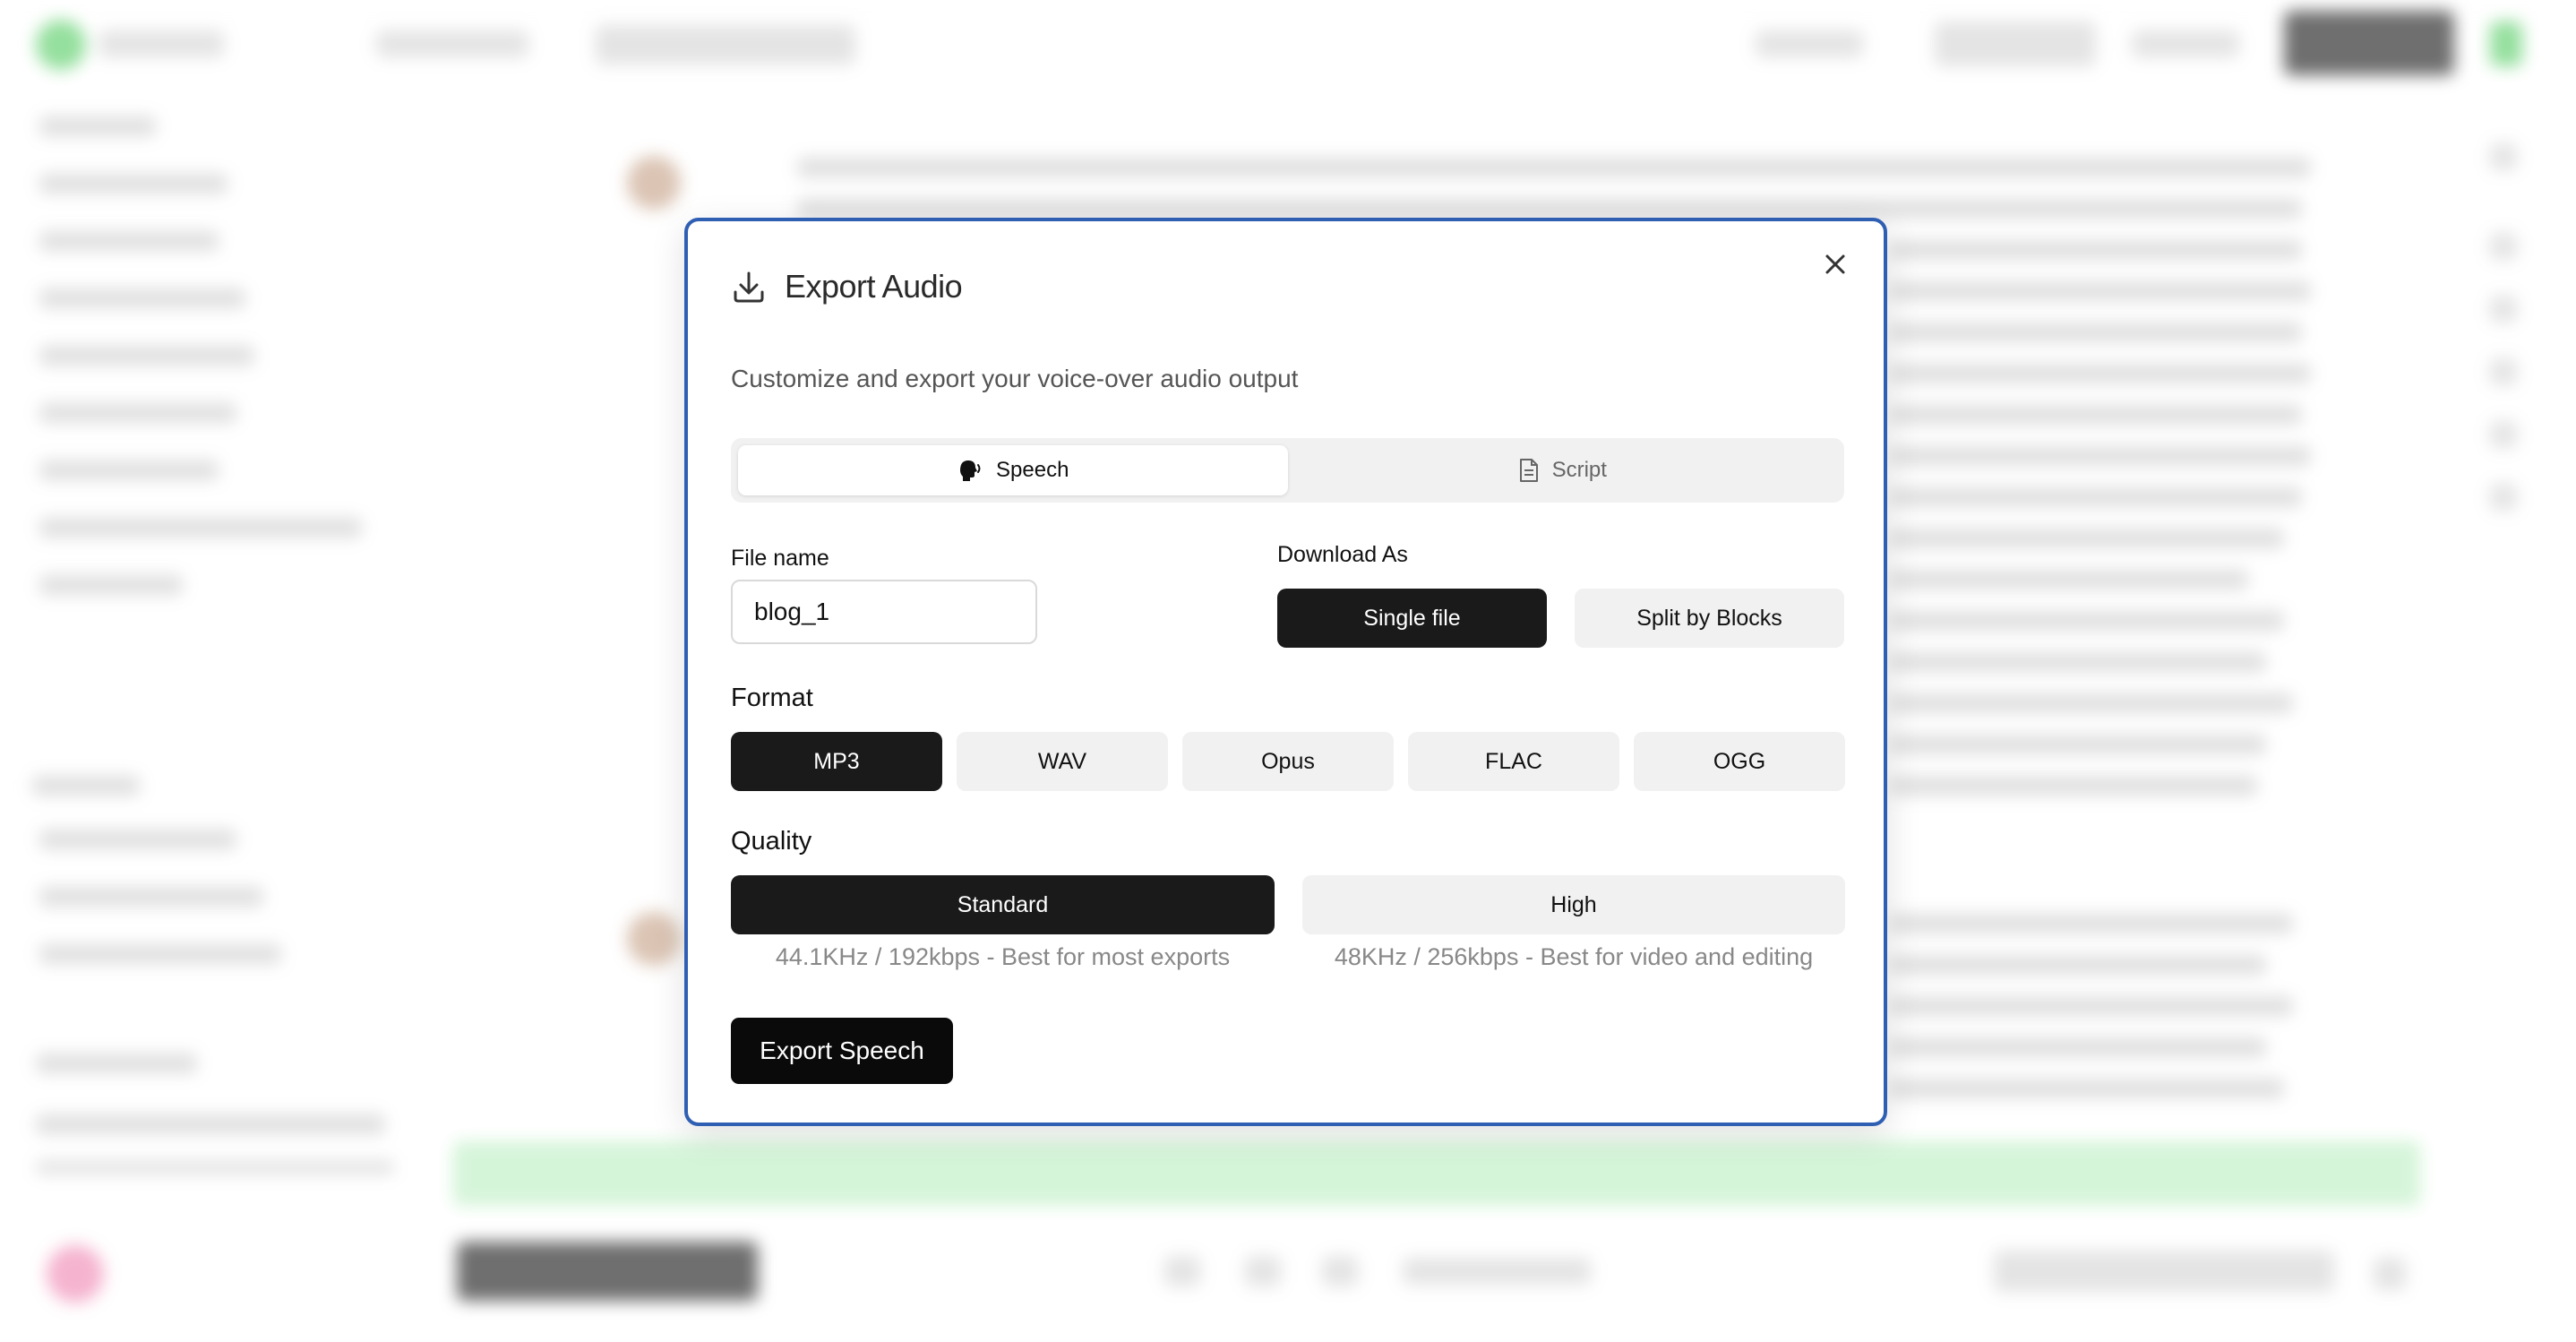  I want to click on file-name-label: File name, so click(780, 558).